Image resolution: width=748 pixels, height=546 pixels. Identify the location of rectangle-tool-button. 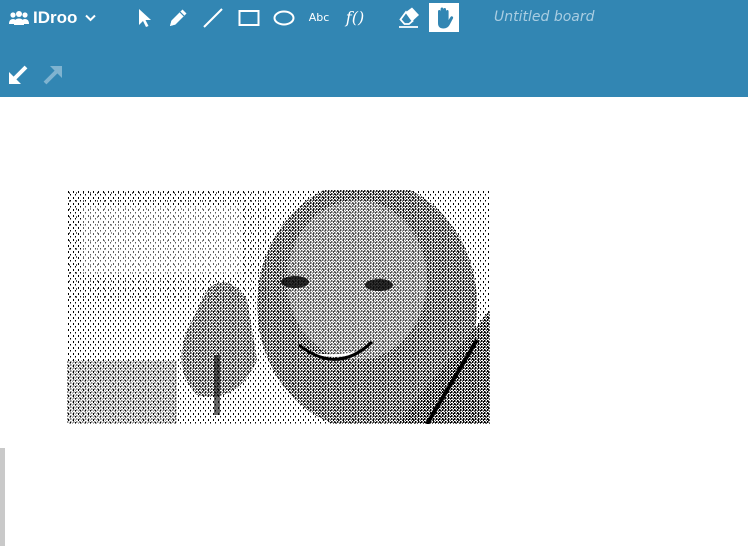
(249, 17).